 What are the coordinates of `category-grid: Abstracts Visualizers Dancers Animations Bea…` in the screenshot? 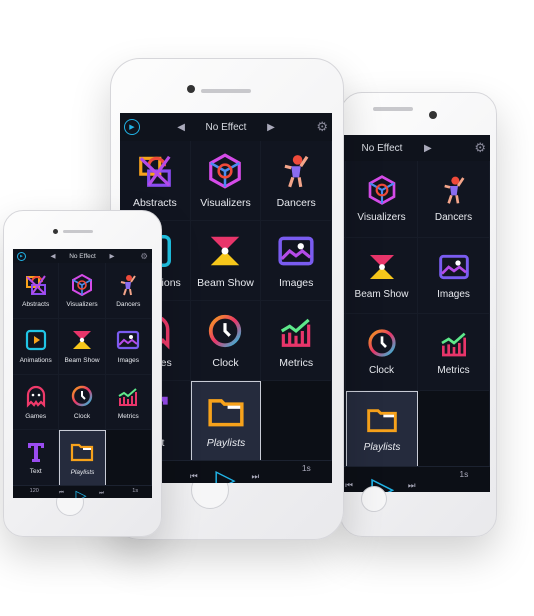 It's located at (82, 374).